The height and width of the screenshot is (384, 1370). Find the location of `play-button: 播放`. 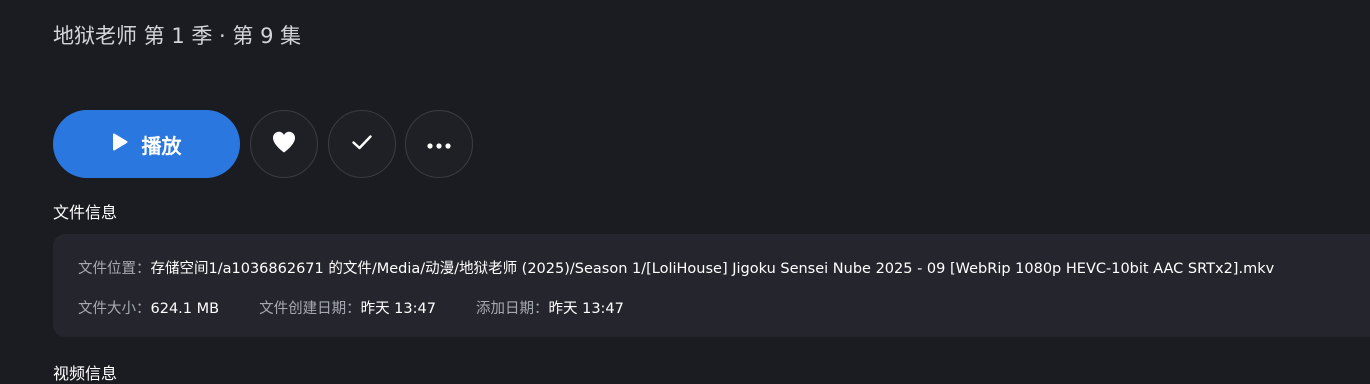

play-button: 播放 is located at coordinates (146, 144).